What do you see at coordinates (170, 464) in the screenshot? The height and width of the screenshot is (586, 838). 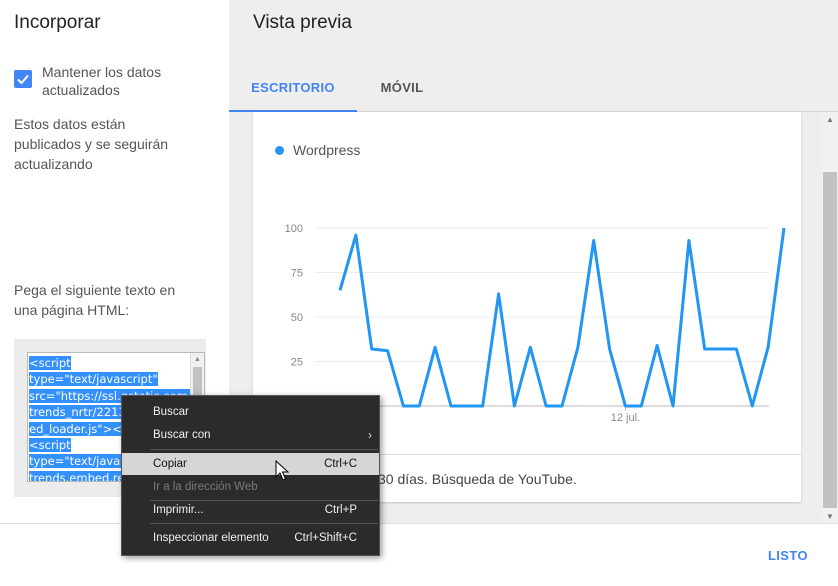 I see `menu-item-label: Copiar` at bounding box center [170, 464].